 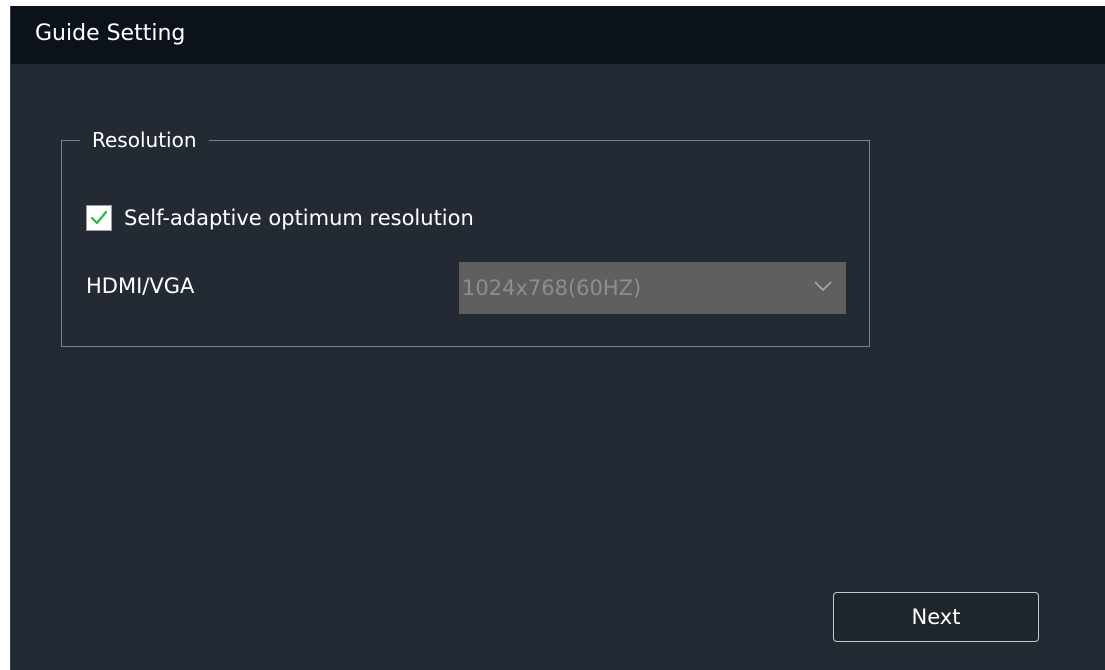 What do you see at coordinates (144, 140) in the screenshot?
I see `resolution-group-legend: Resolution` at bounding box center [144, 140].